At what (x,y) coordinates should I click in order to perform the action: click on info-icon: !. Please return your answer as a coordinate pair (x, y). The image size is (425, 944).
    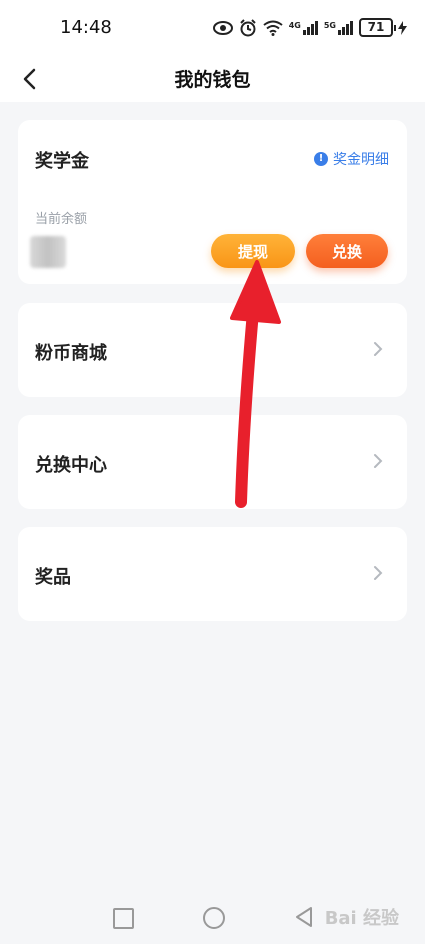
    Looking at the image, I should click on (321, 159).